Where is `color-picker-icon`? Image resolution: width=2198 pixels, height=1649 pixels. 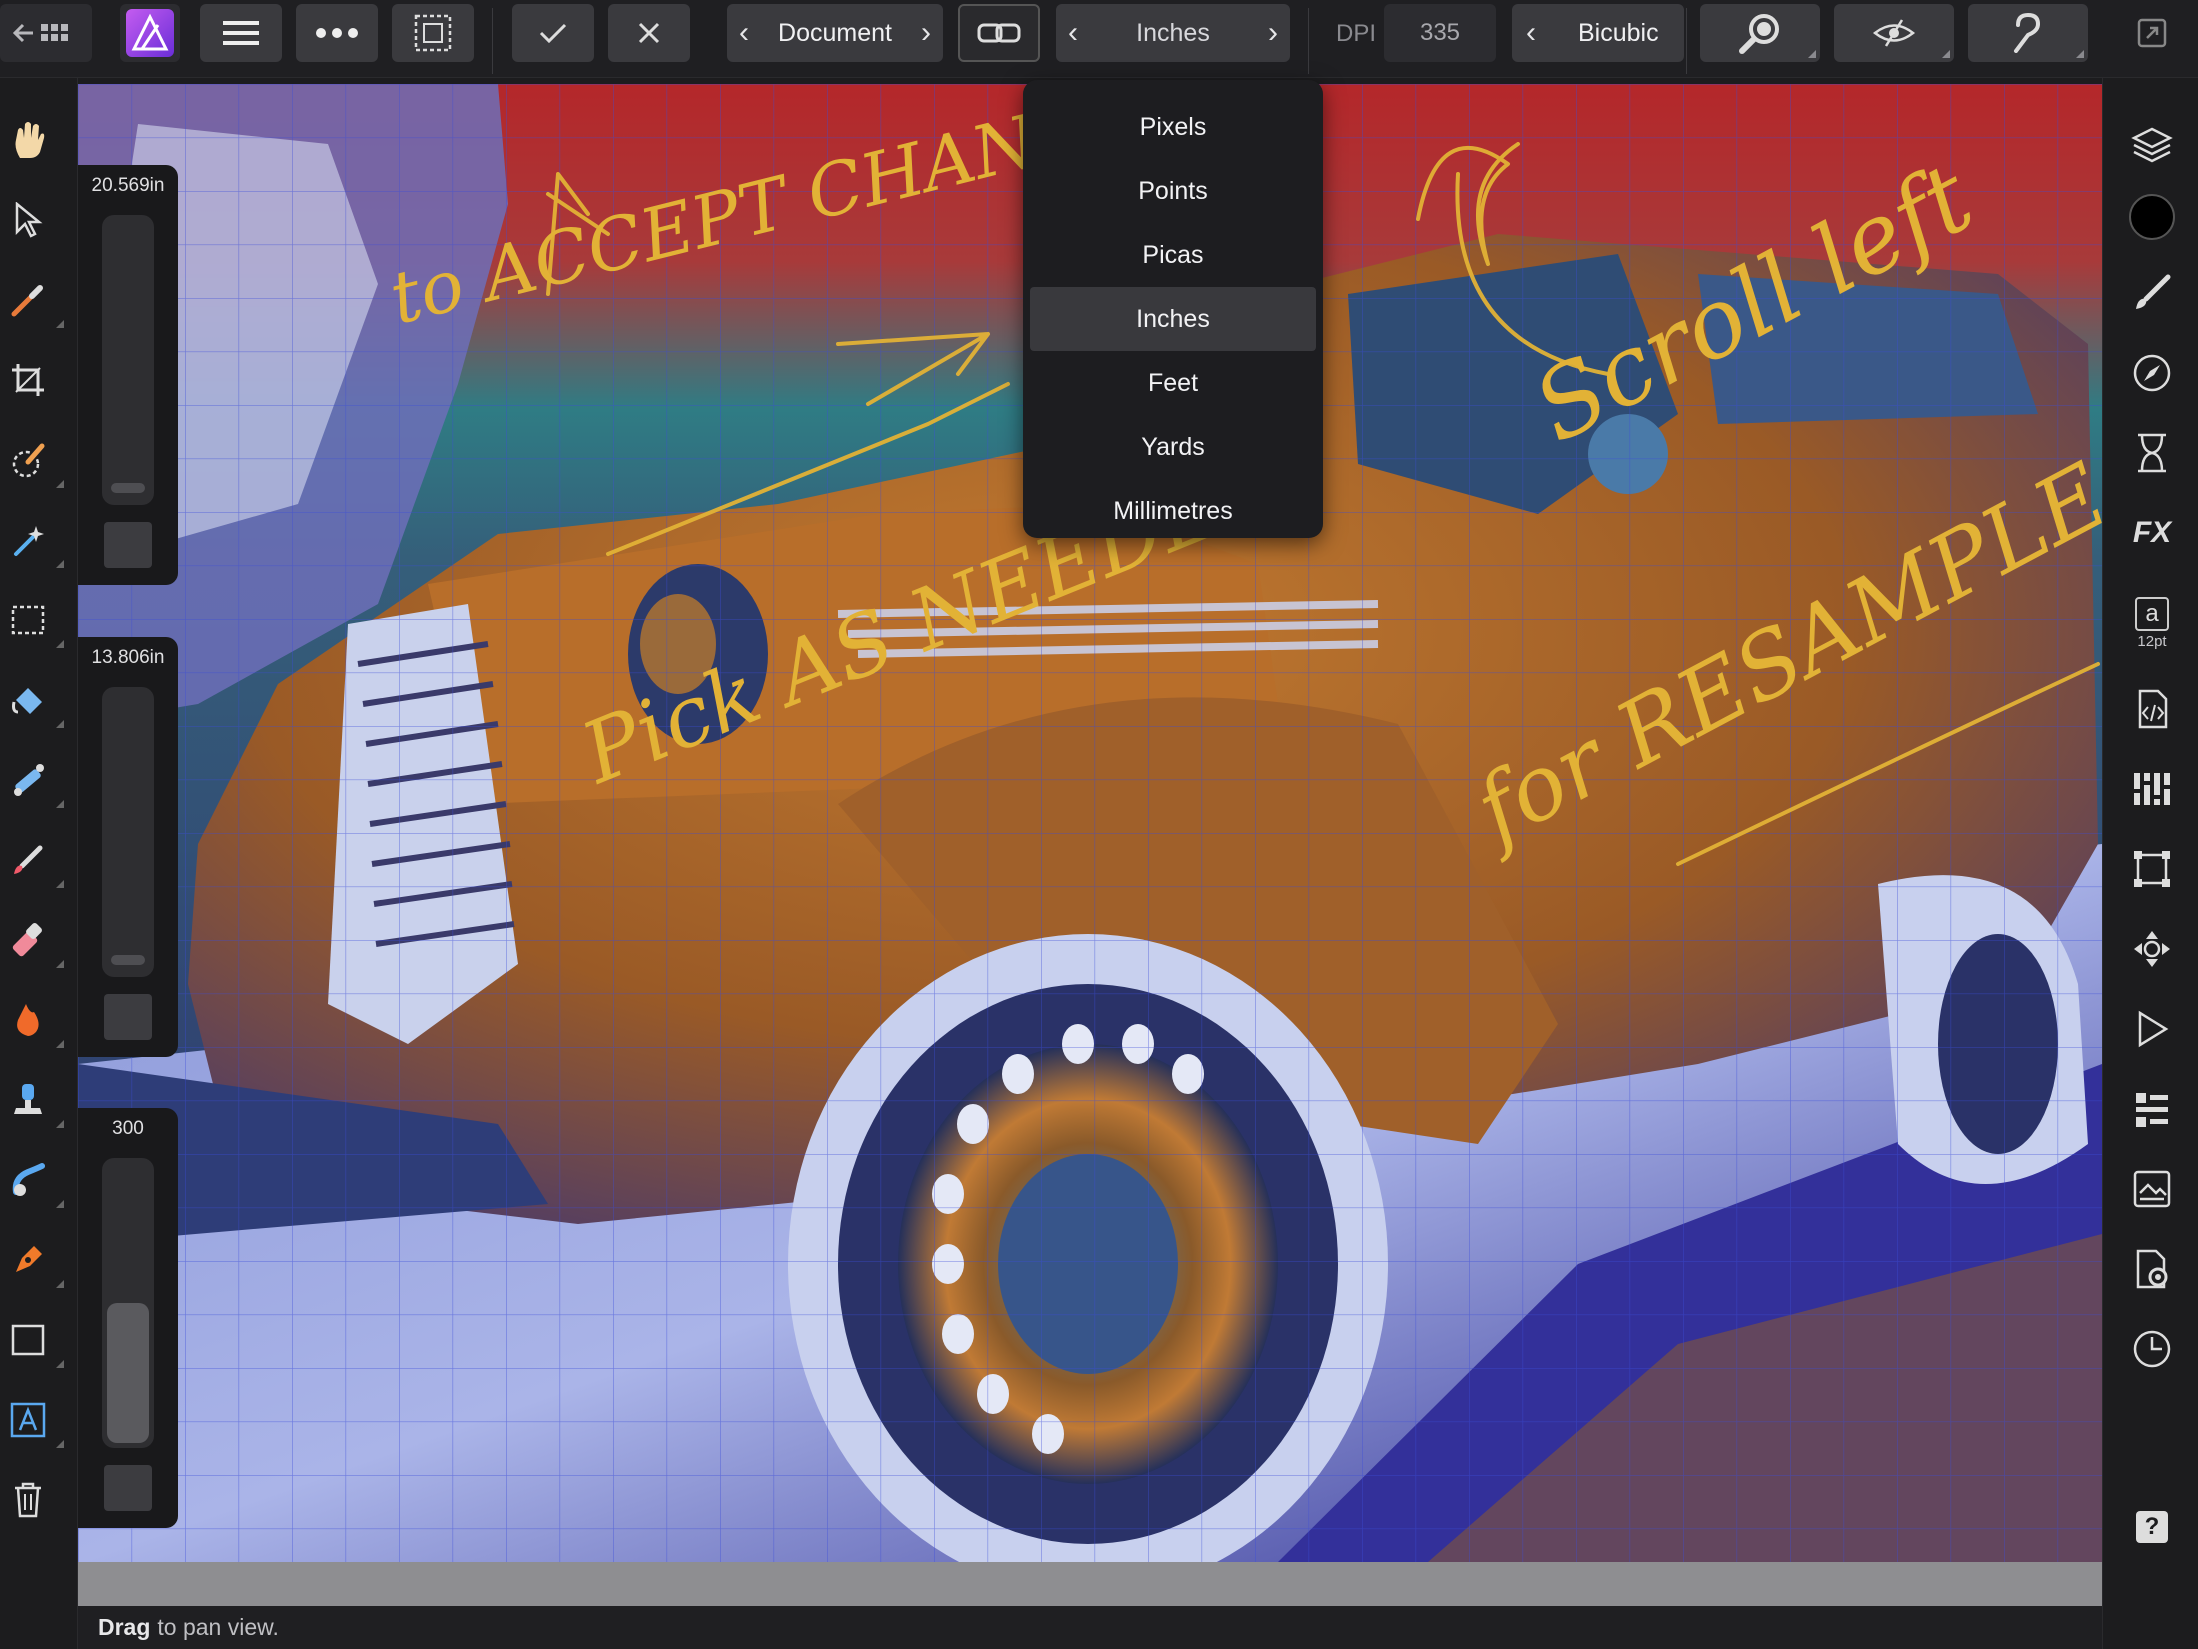 color-picker-icon is located at coordinates (27, 301).